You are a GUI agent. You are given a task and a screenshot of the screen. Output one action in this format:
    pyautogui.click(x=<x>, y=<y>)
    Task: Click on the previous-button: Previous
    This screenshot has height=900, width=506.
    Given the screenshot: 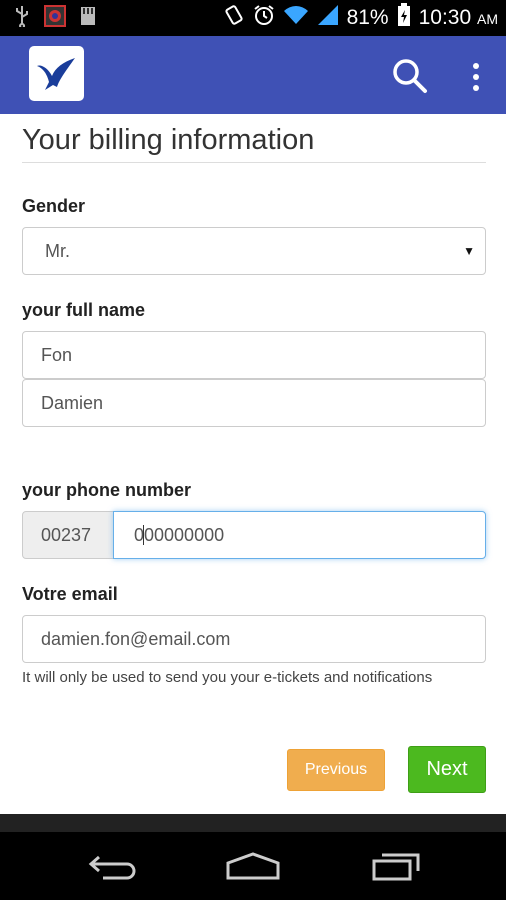 What is the action you would take?
    pyautogui.click(x=336, y=770)
    